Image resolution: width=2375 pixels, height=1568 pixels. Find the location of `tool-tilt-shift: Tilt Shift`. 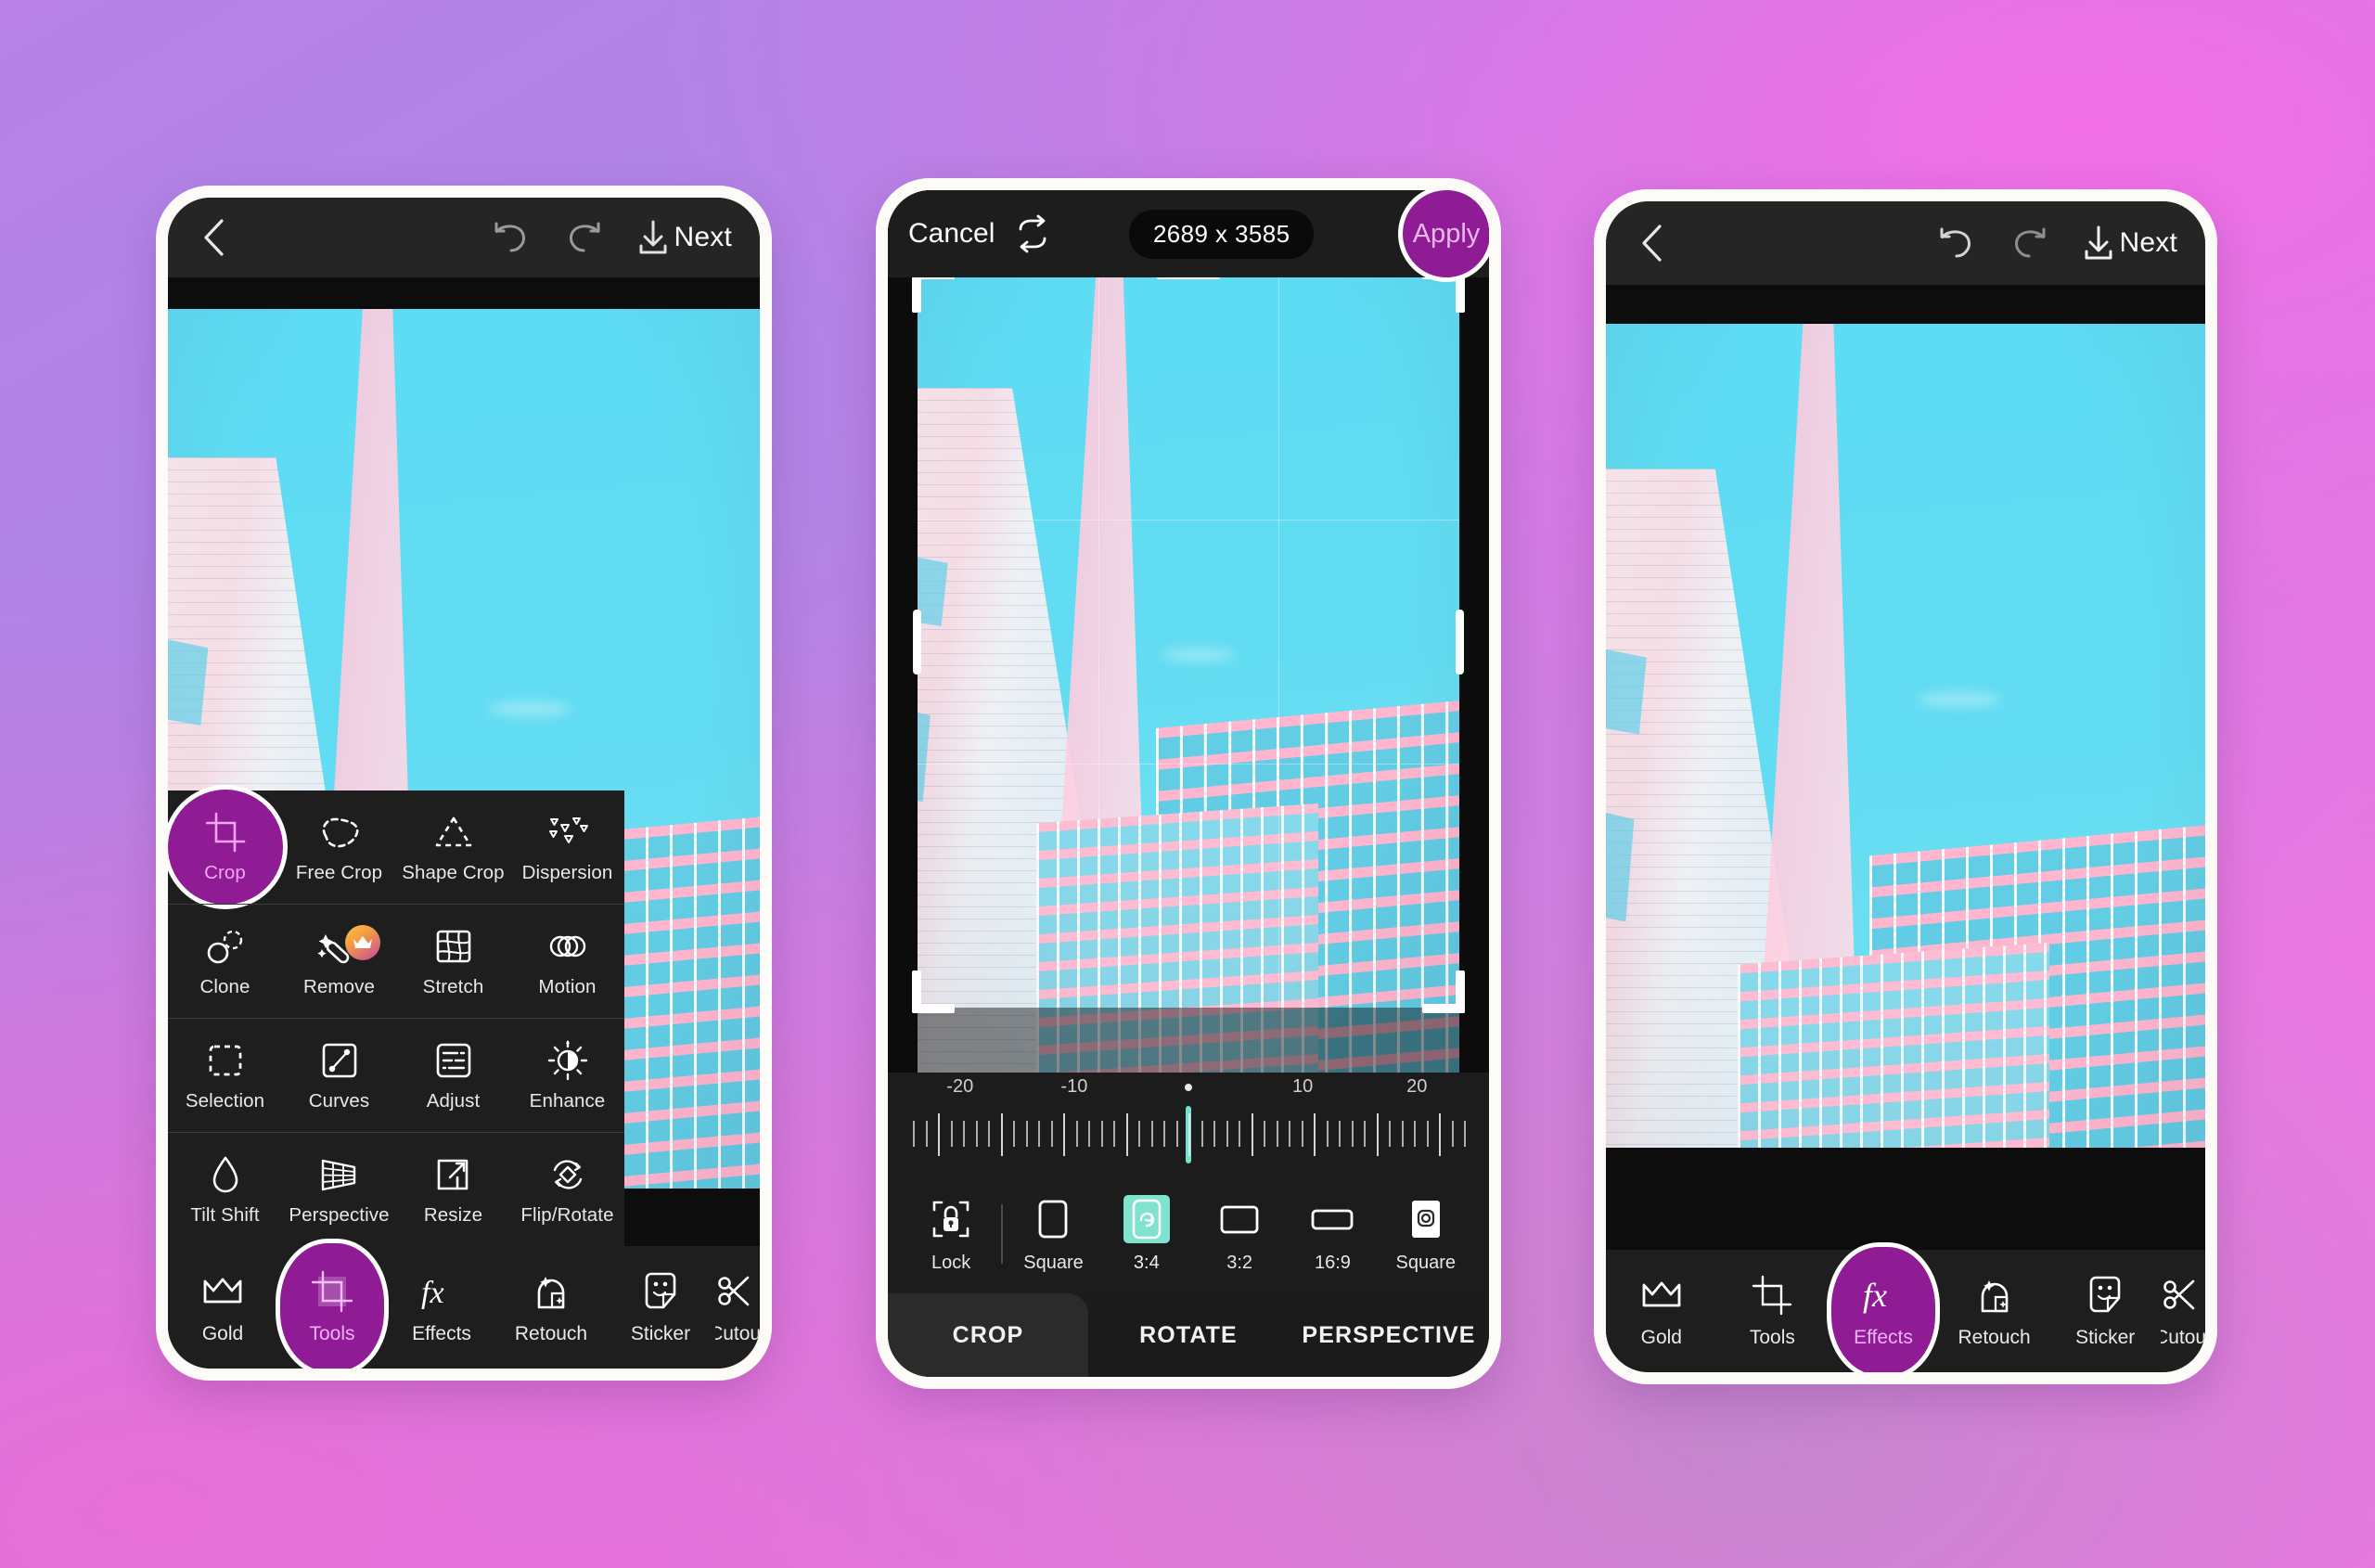

tool-tilt-shift: Tilt Shift is located at coordinates (225, 1189).